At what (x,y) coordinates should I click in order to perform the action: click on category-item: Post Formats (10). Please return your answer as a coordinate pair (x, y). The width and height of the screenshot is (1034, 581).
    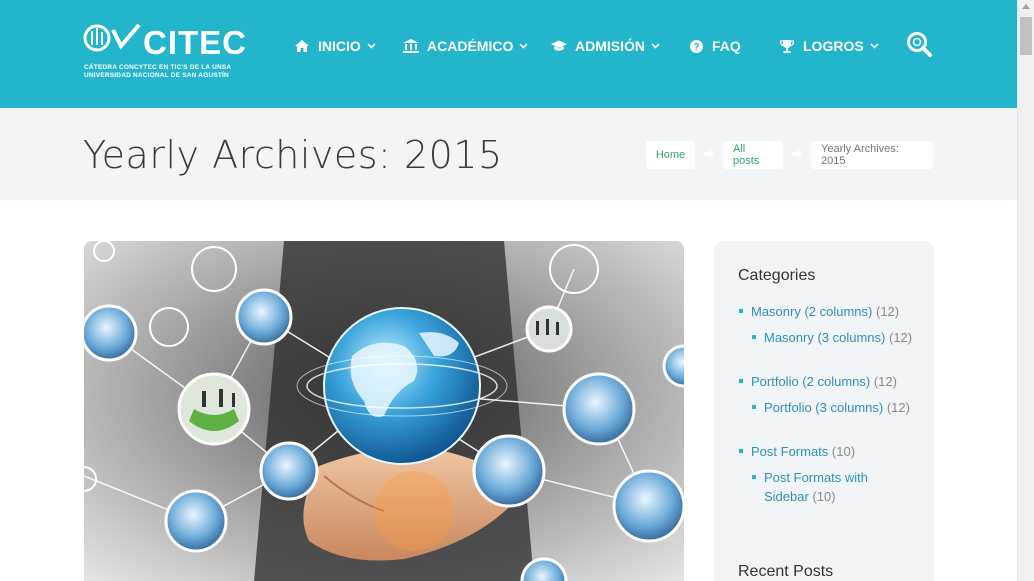
    Looking at the image, I should click on (836, 451).